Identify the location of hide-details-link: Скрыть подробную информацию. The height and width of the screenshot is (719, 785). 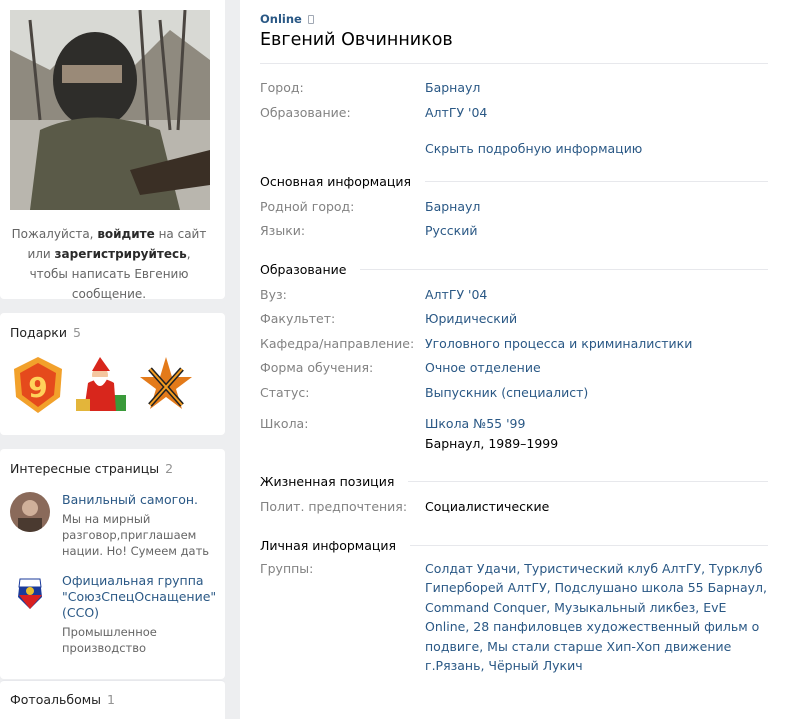
(533, 149).